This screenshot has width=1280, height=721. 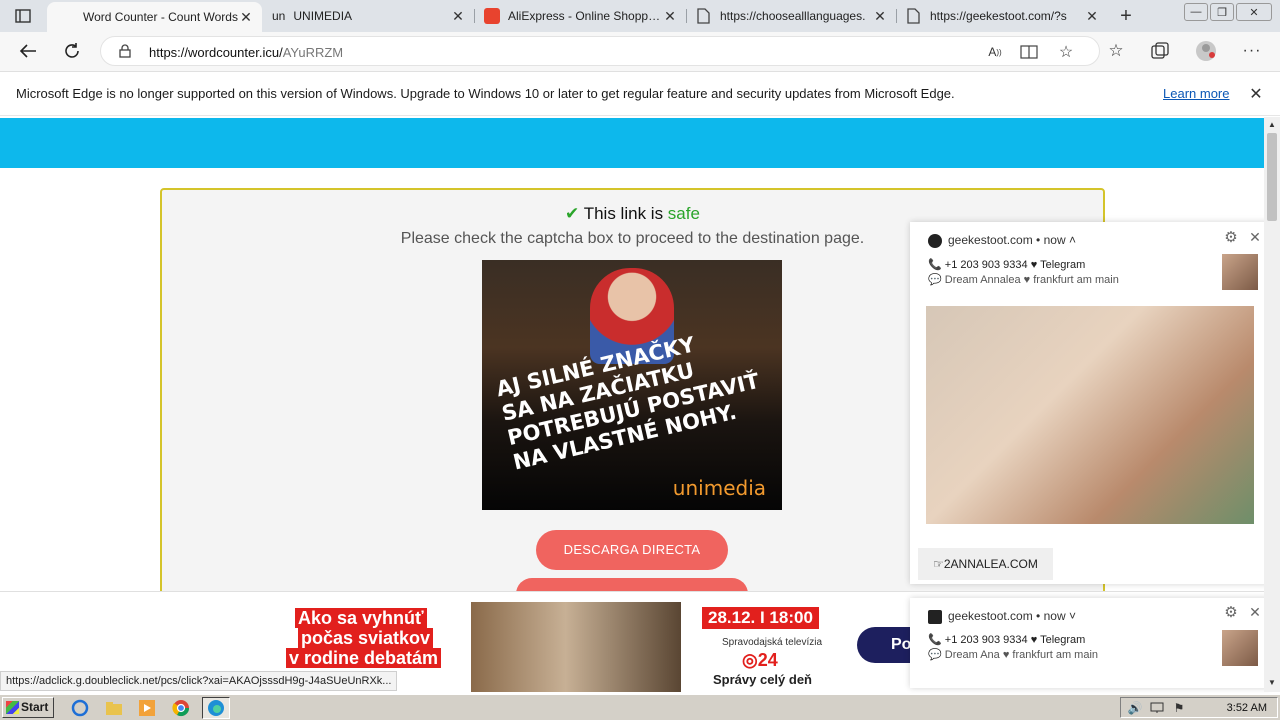 What do you see at coordinates (323, 16) in the screenshot?
I see `tab-title: UNIMEDIA` at bounding box center [323, 16].